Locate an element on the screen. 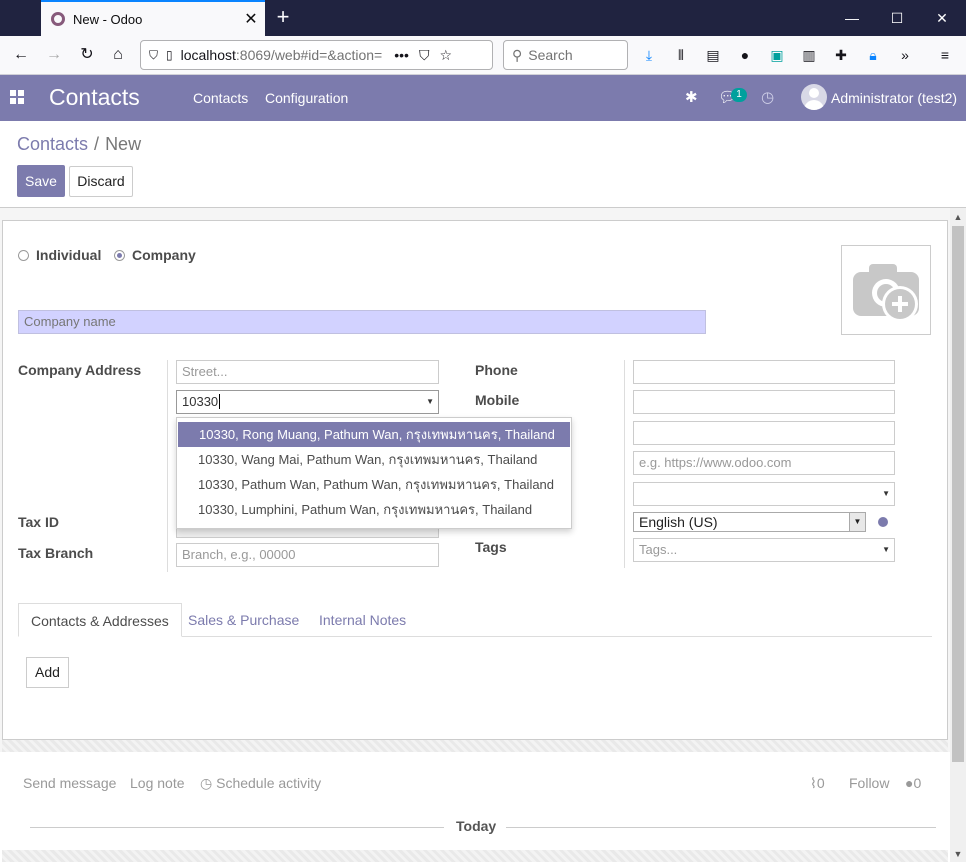 The height and width of the screenshot is (862, 966). breadcrumb: Contacts / New is located at coordinates (79, 144).